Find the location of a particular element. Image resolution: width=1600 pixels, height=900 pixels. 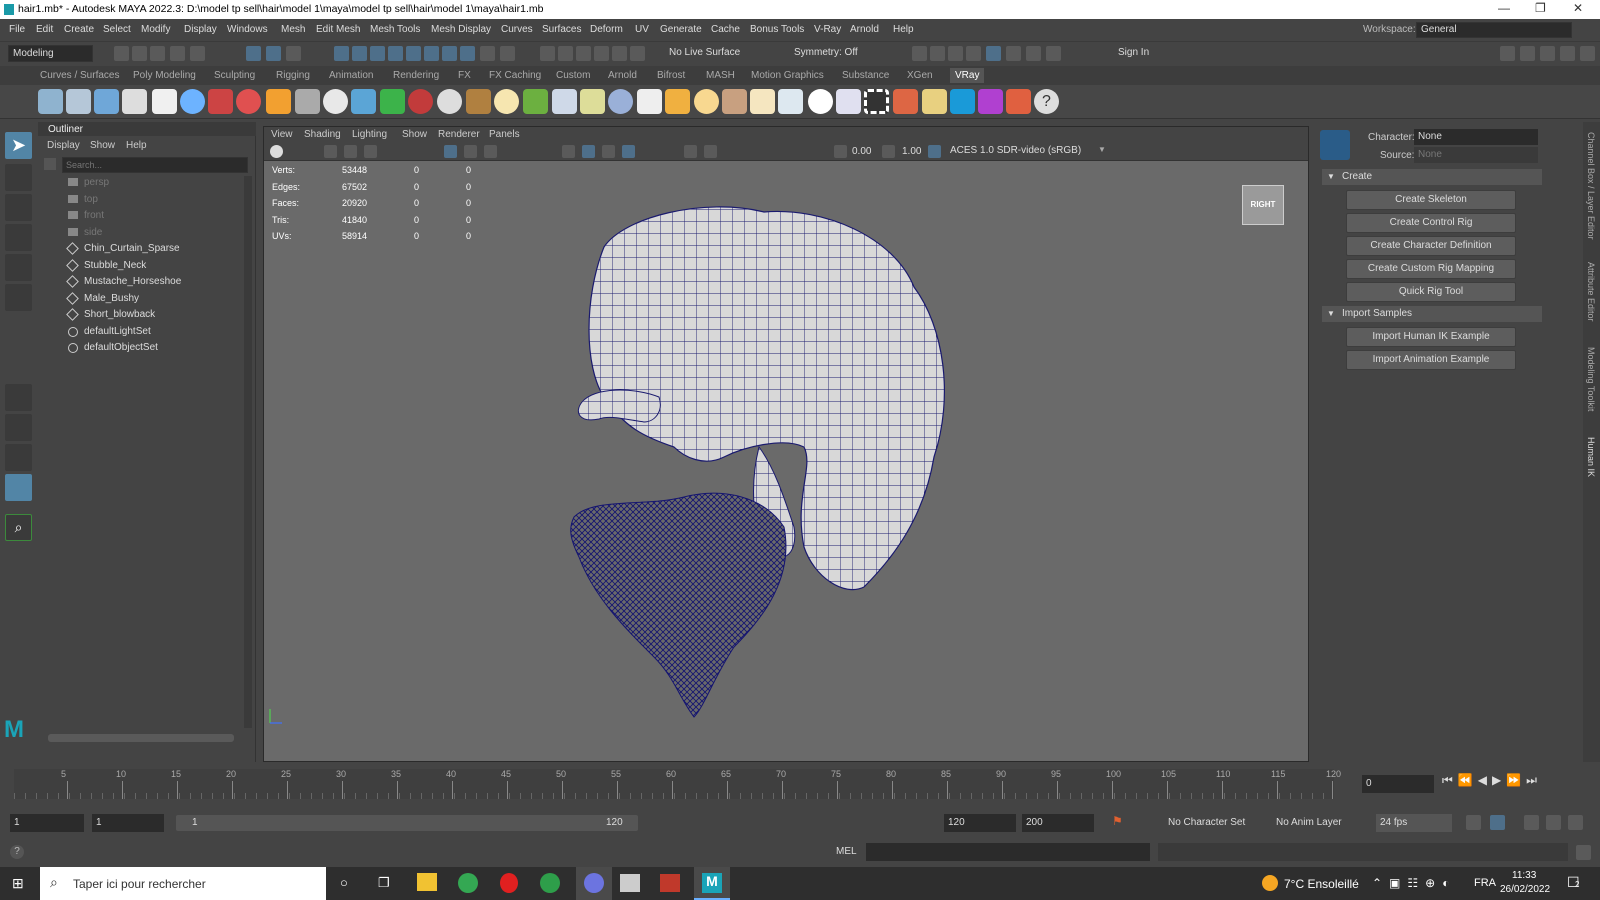

chrome-icon is located at coordinates (468, 883).